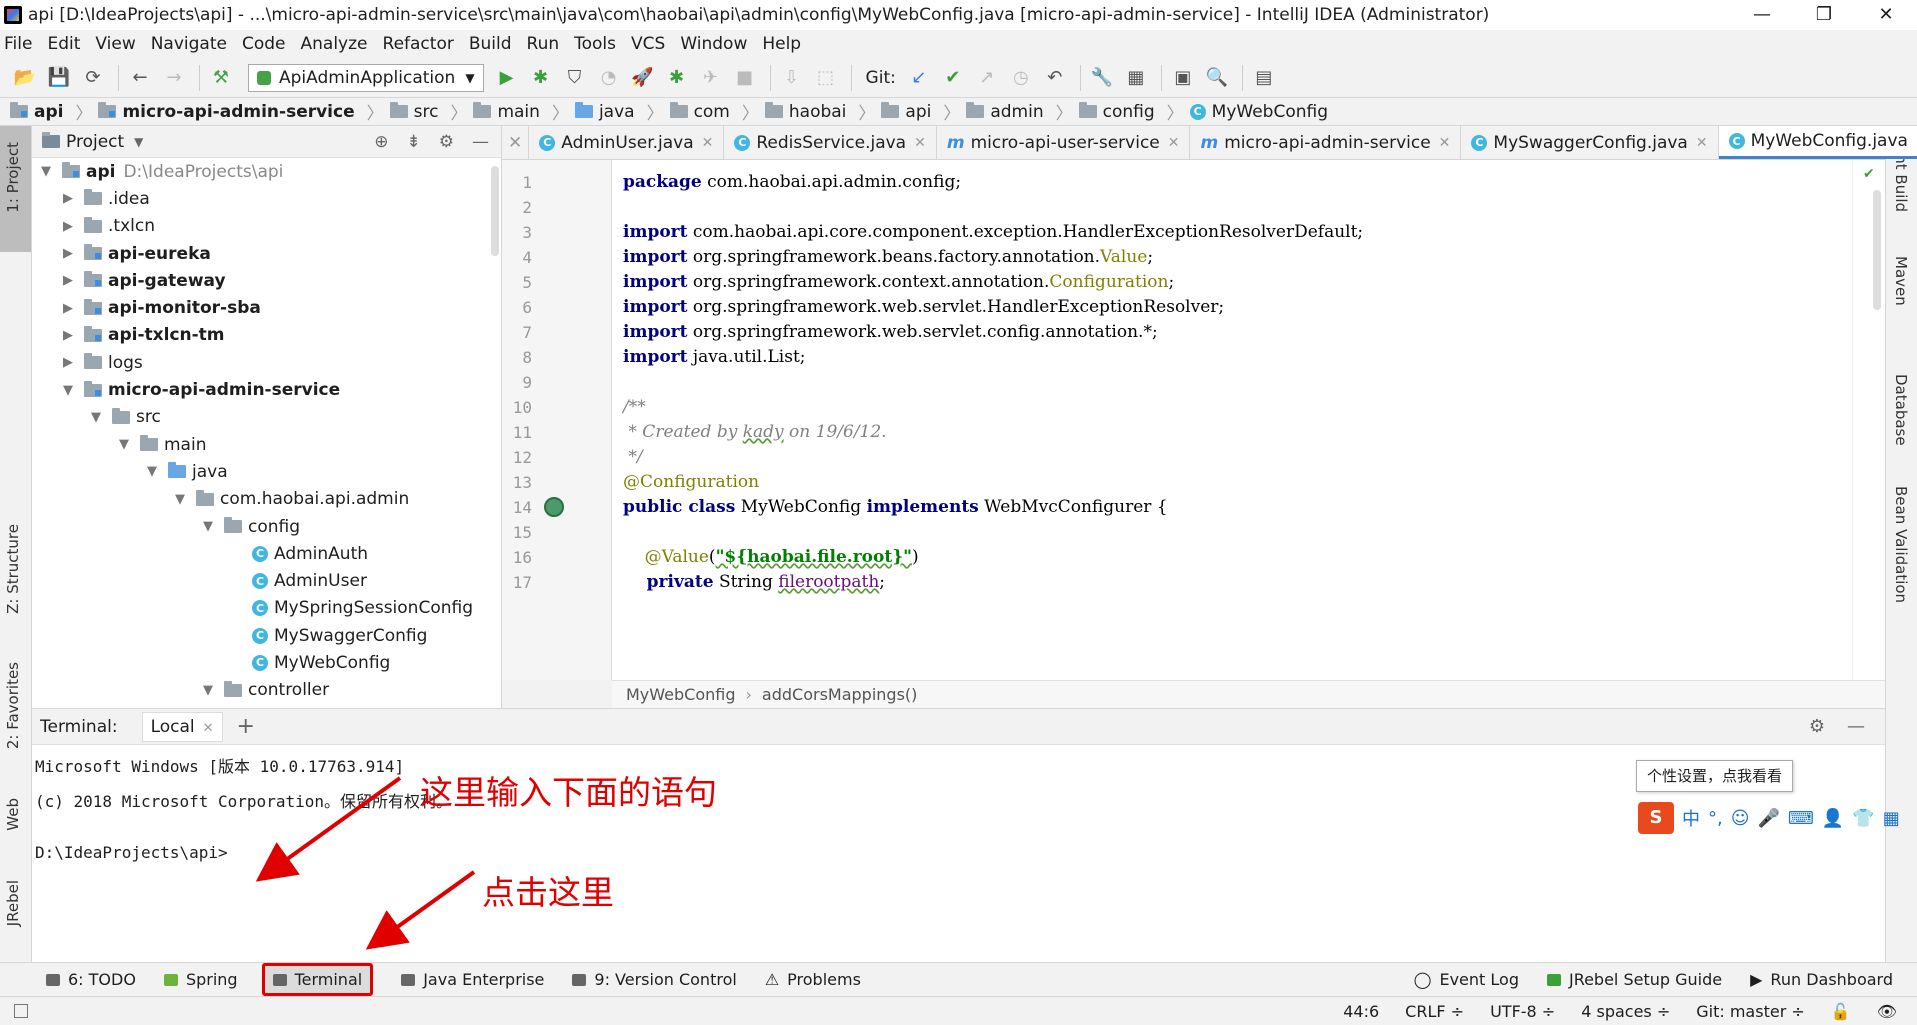 Image resolution: width=1917 pixels, height=1025 pixels. I want to click on build-hammer-icon: ⚒, so click(221, 78).